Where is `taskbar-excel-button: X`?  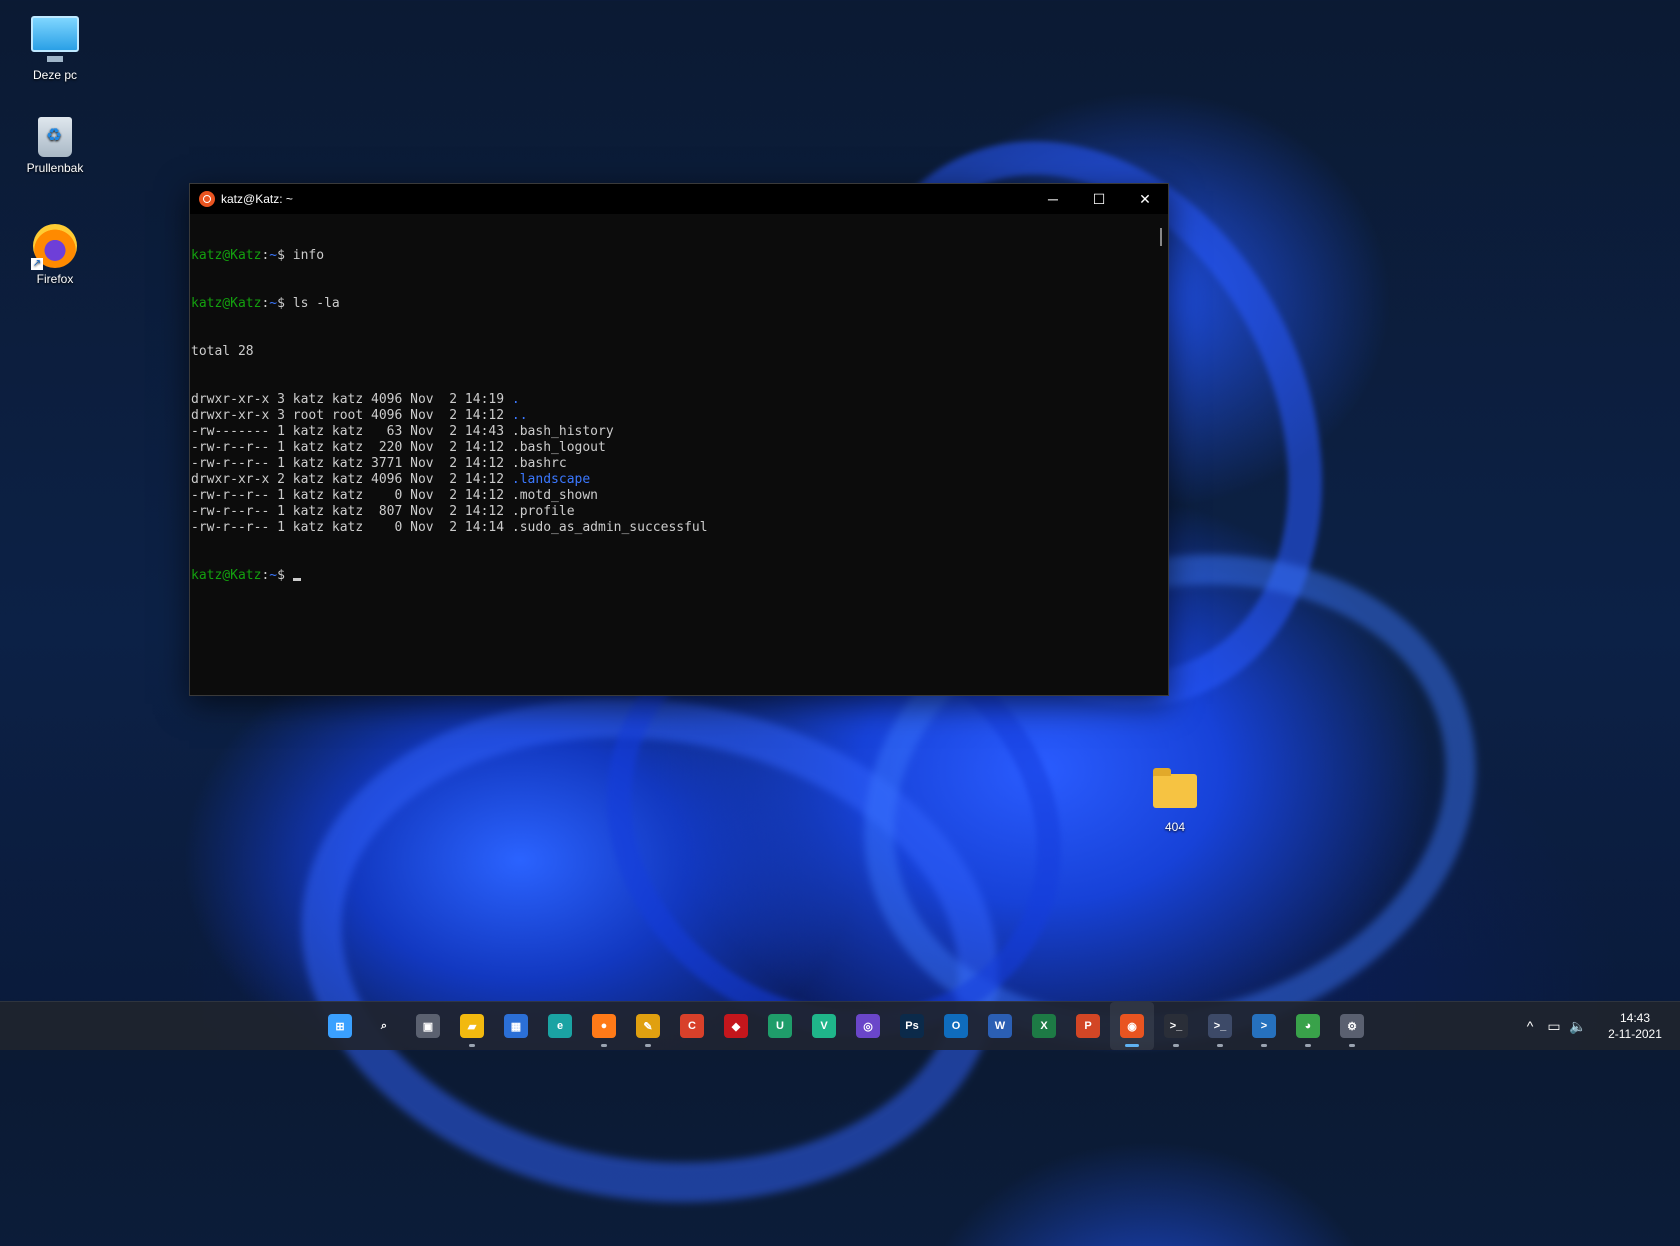
taskbar-excel-button: X is located at coordinates (1044, 1026).